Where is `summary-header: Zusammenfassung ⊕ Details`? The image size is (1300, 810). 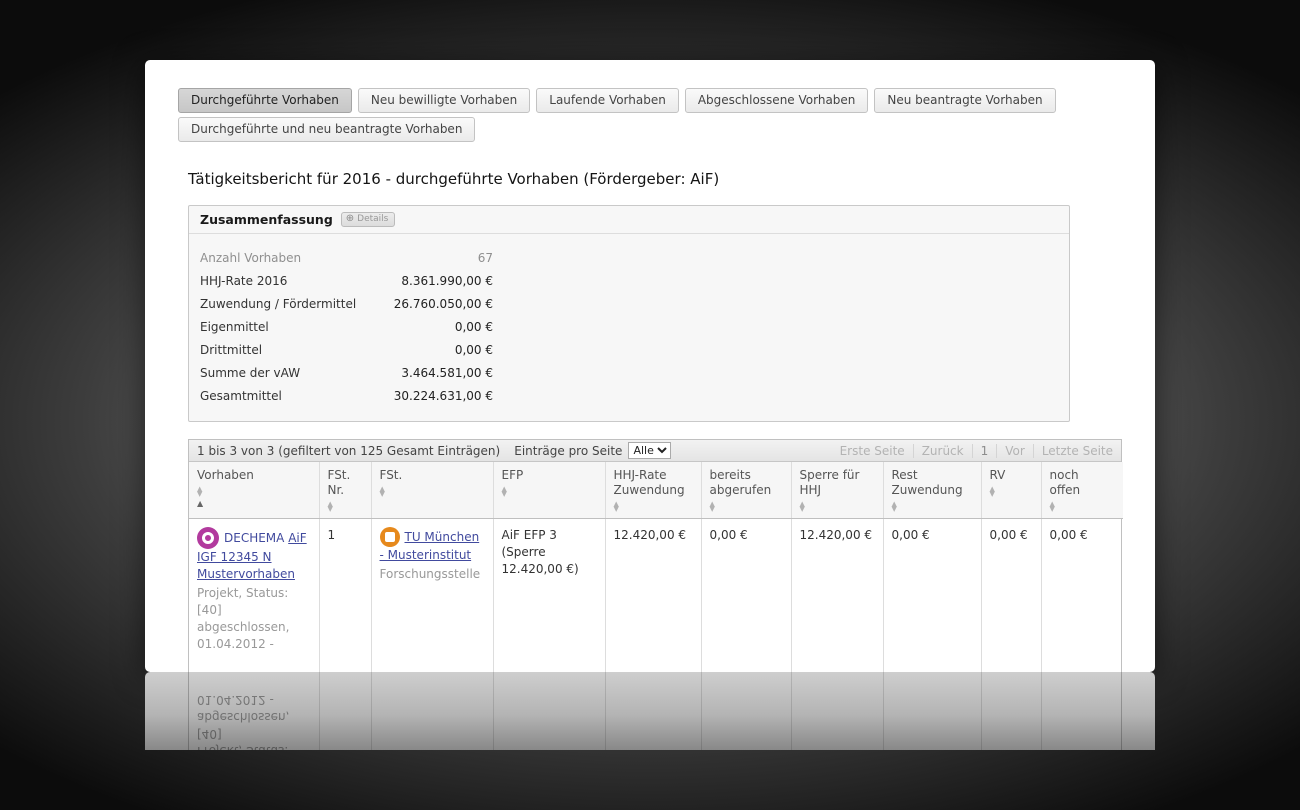 summary-header: Zusammenfassung ⊕ Details is located at coordinates (629, 220).